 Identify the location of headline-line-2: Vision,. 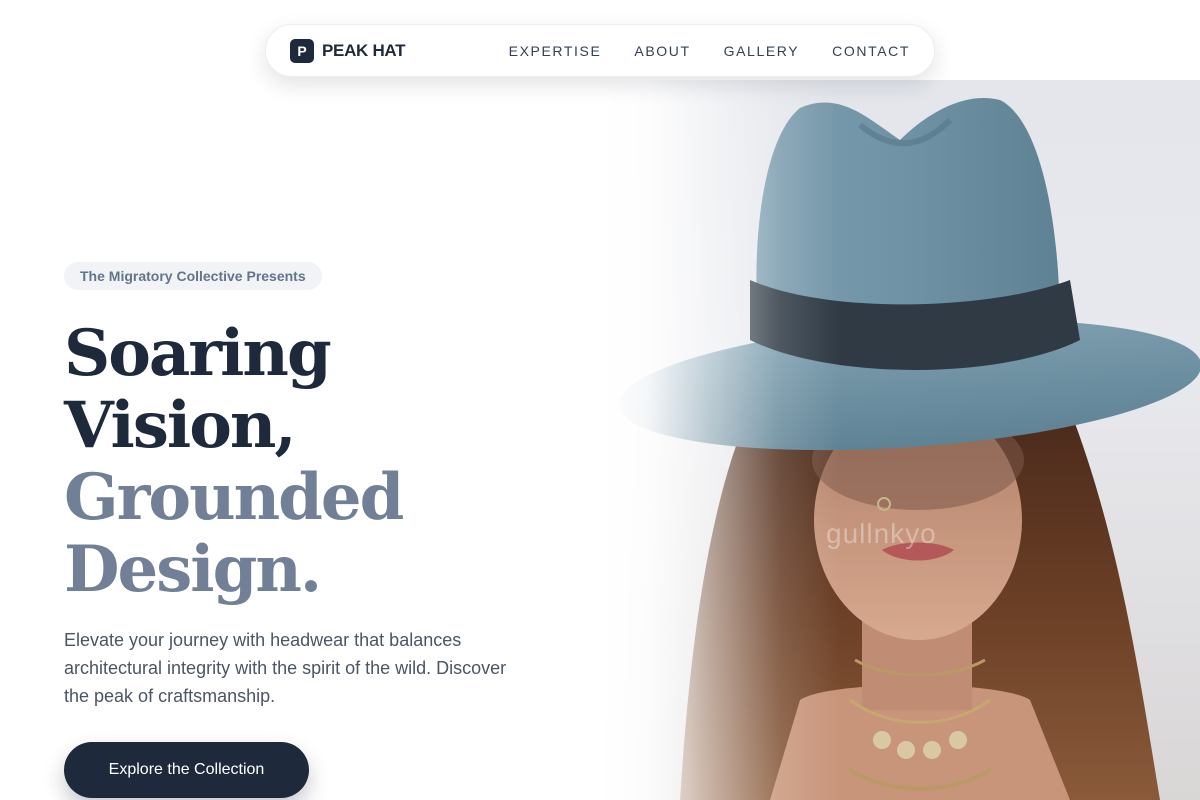
(180, 425).